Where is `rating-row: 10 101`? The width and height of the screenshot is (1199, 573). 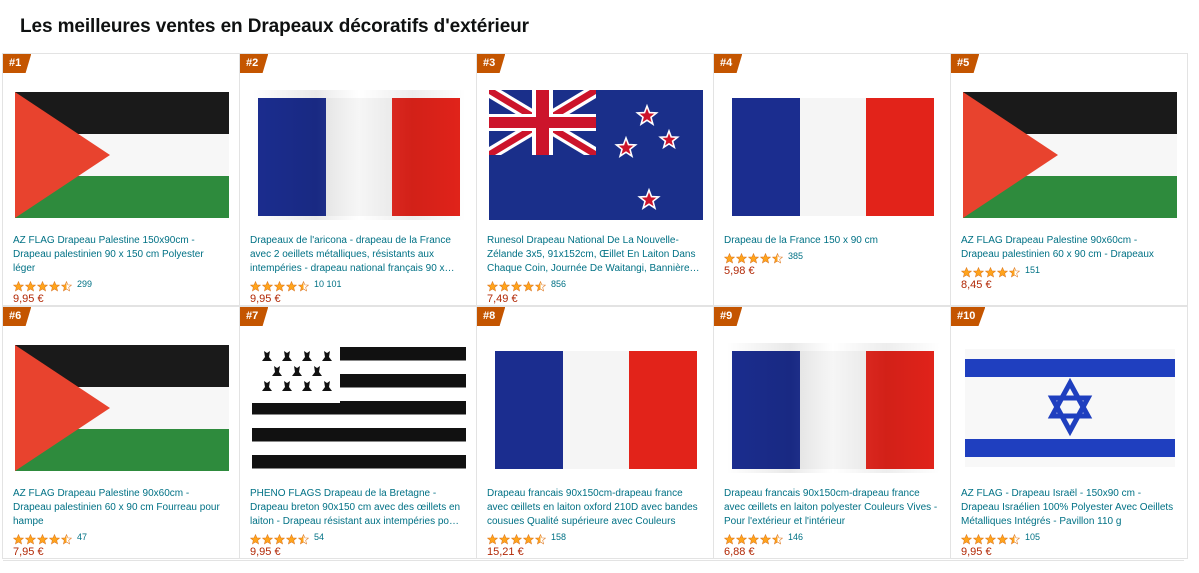 rating-row: 10 101 is located at coordinates (295, 284).